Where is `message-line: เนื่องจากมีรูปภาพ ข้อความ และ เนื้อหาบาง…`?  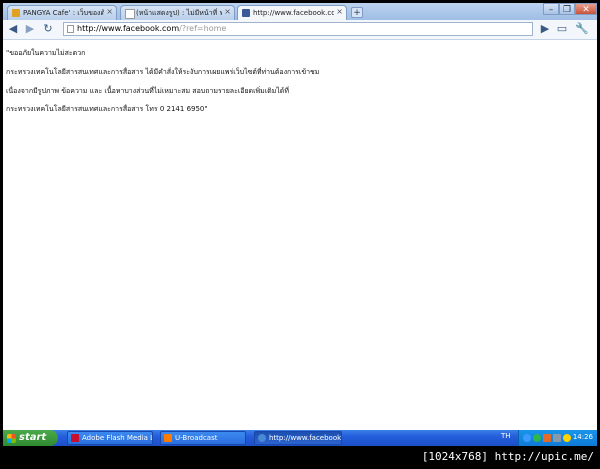 message-line: เนื่องจากมีรูปภาพ ข้อความ และ เนื้อหาบาง… is located at coordinates (147, 91).